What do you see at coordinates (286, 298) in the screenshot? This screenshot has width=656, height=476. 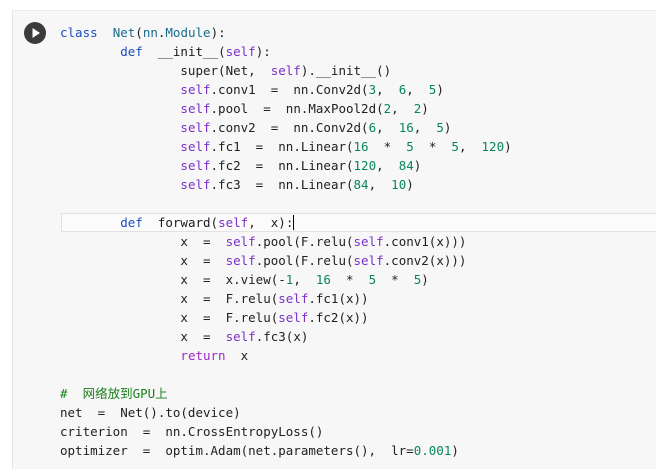 I see `code-line: x = F.relu(self.fc1(x))` at bounding box center [286, 298].